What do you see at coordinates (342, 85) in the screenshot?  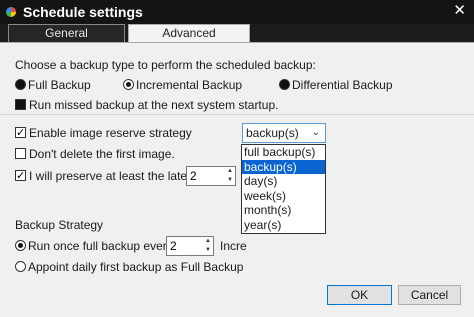 I see `radio-differential-backup-label: Differential Backup` at bounding box center [342, 85].